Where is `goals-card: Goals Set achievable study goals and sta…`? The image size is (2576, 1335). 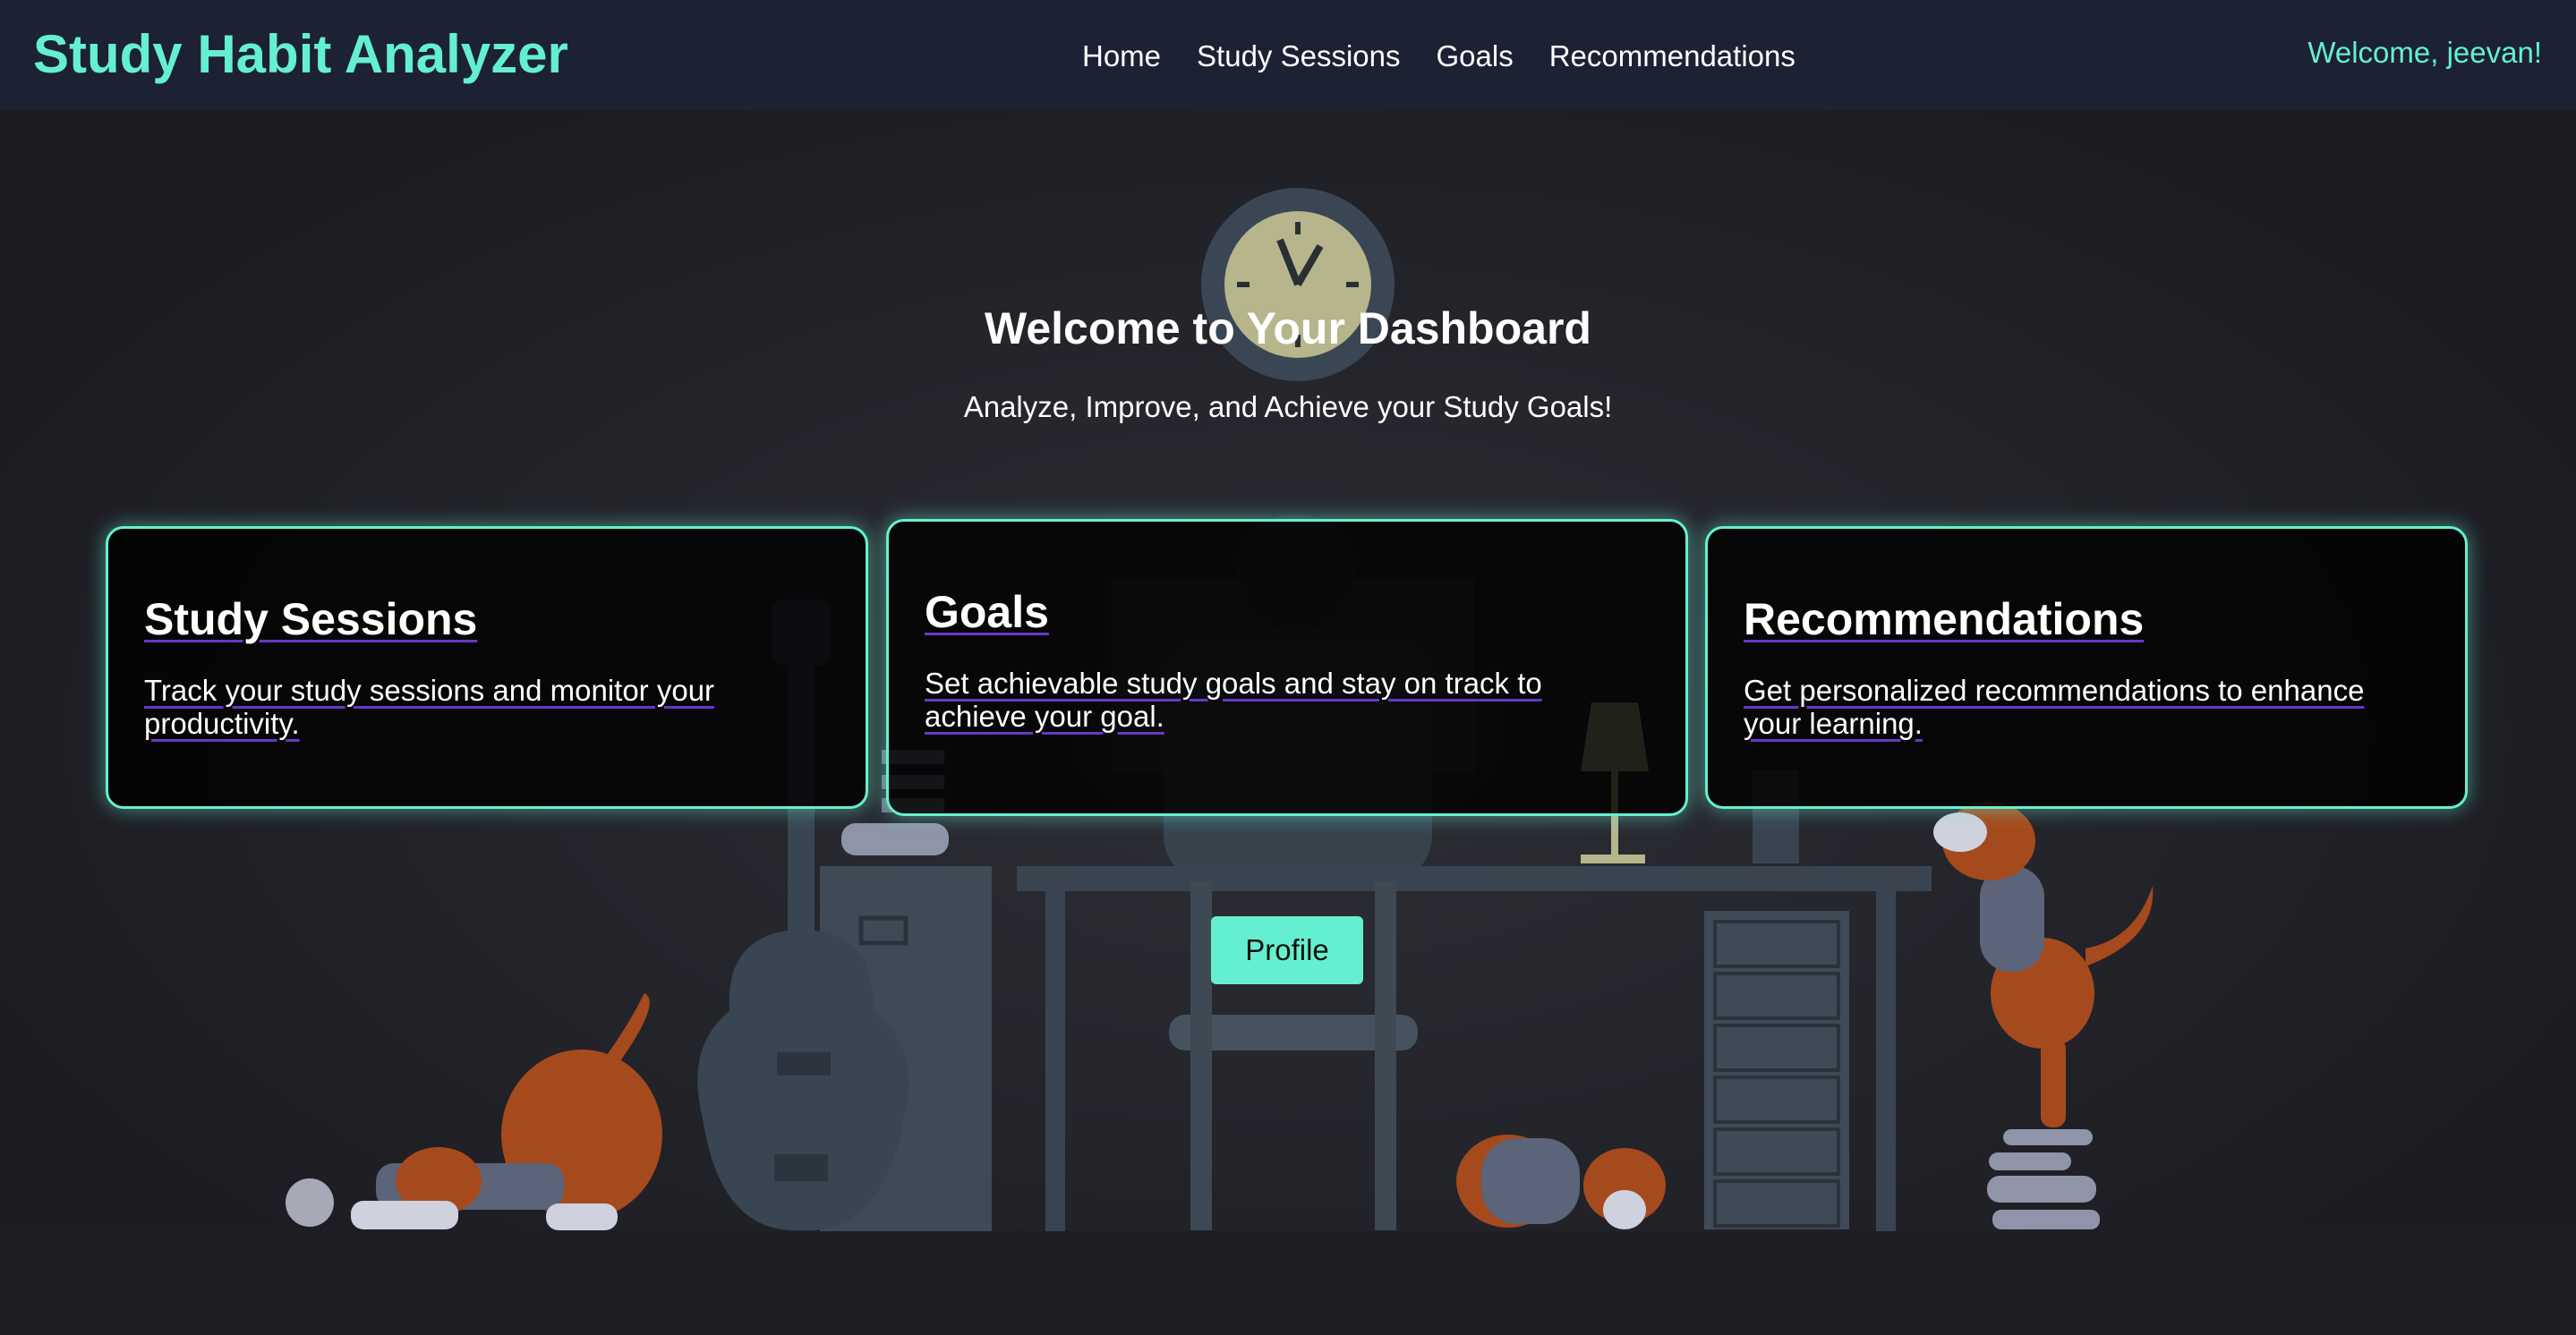 goals-card: Goals Set achievable study goals and sta… is located at coordinates (1287, 667).